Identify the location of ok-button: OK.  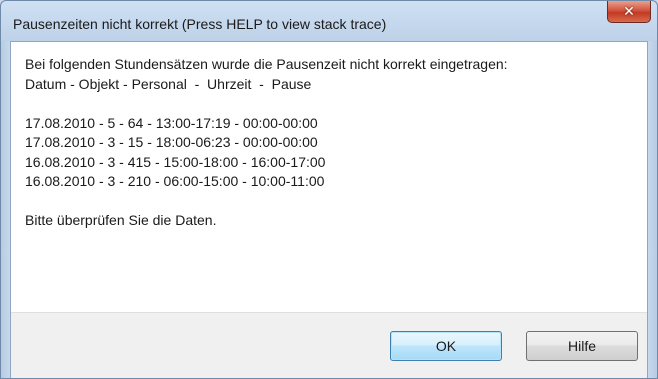
(446, 346).